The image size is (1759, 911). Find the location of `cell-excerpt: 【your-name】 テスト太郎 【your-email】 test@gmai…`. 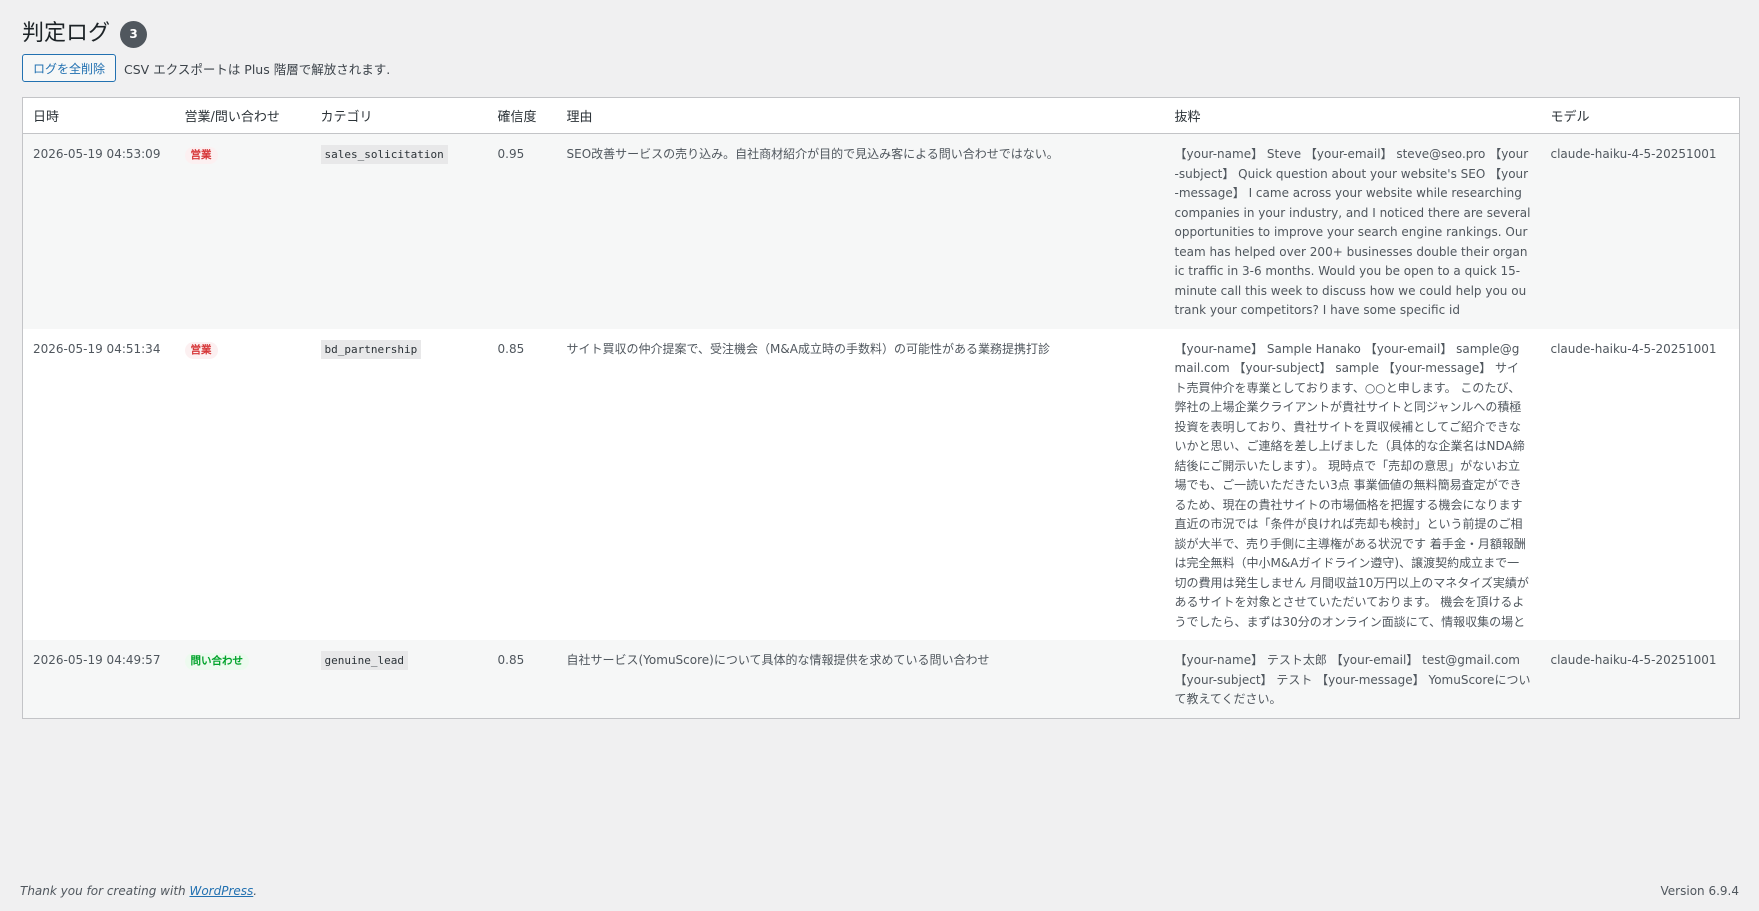

cell-excerpt: 【your-name】 テスト太郎 【your-email】 test@gmai… is located at coordinates (1352, 679).